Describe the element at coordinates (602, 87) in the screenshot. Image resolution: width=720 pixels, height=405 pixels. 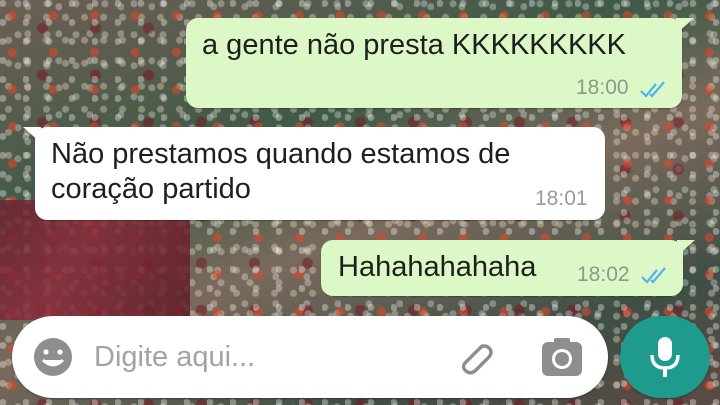
I see `message-time: 18:00` at that location.